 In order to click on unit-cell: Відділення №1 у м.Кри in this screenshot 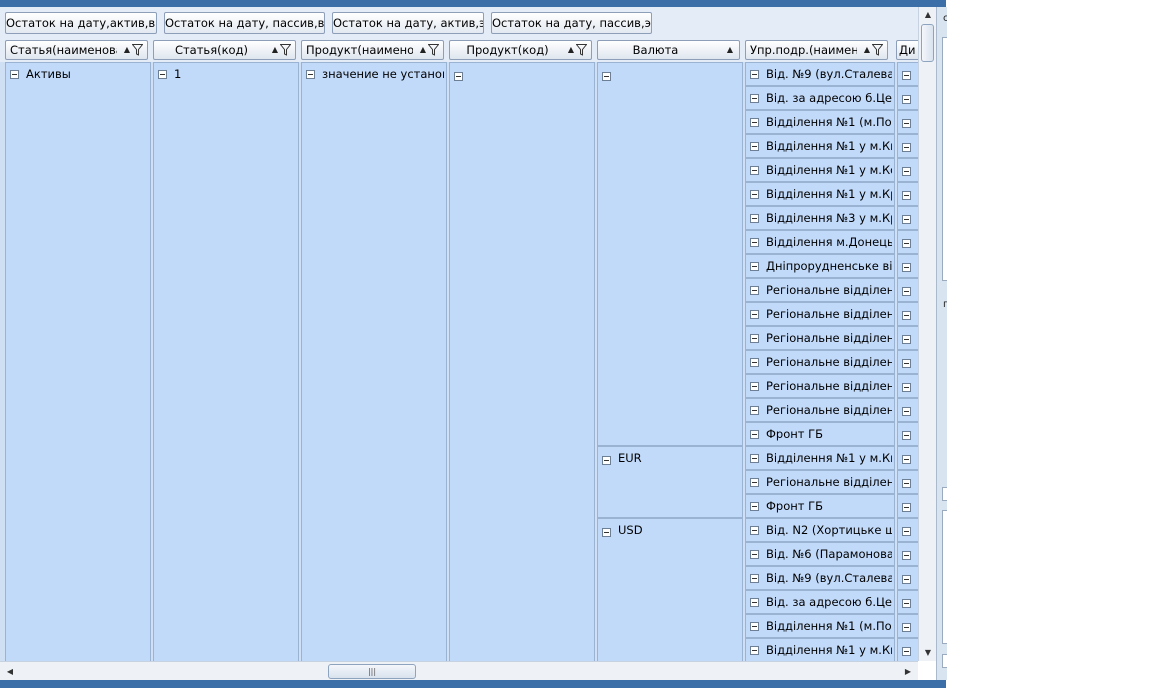, I will do `click(820, 194)`.